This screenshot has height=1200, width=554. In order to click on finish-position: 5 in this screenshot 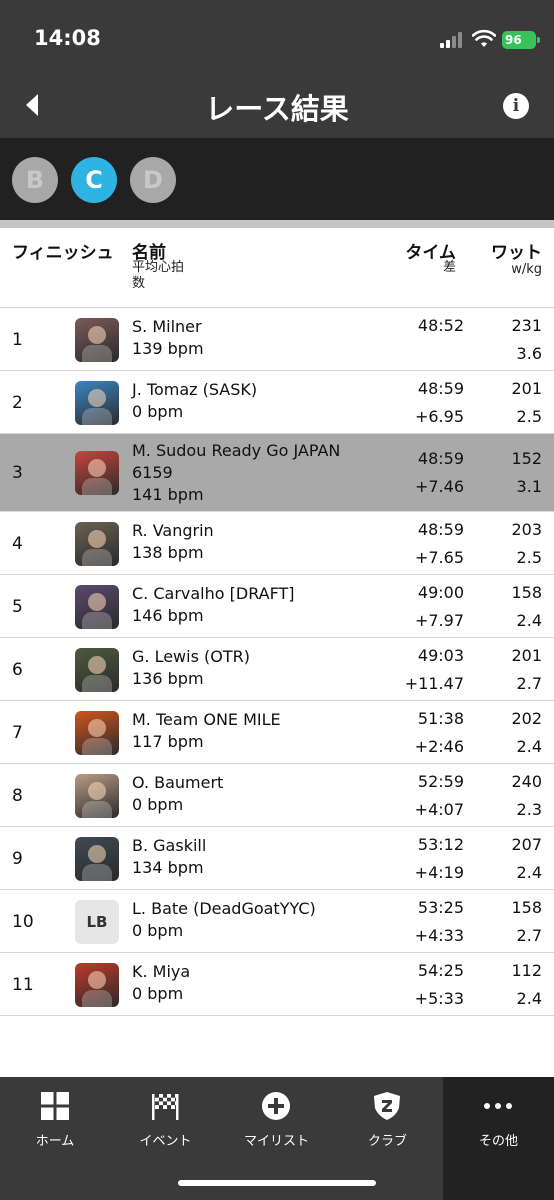, I will do `click(17, 606)`.